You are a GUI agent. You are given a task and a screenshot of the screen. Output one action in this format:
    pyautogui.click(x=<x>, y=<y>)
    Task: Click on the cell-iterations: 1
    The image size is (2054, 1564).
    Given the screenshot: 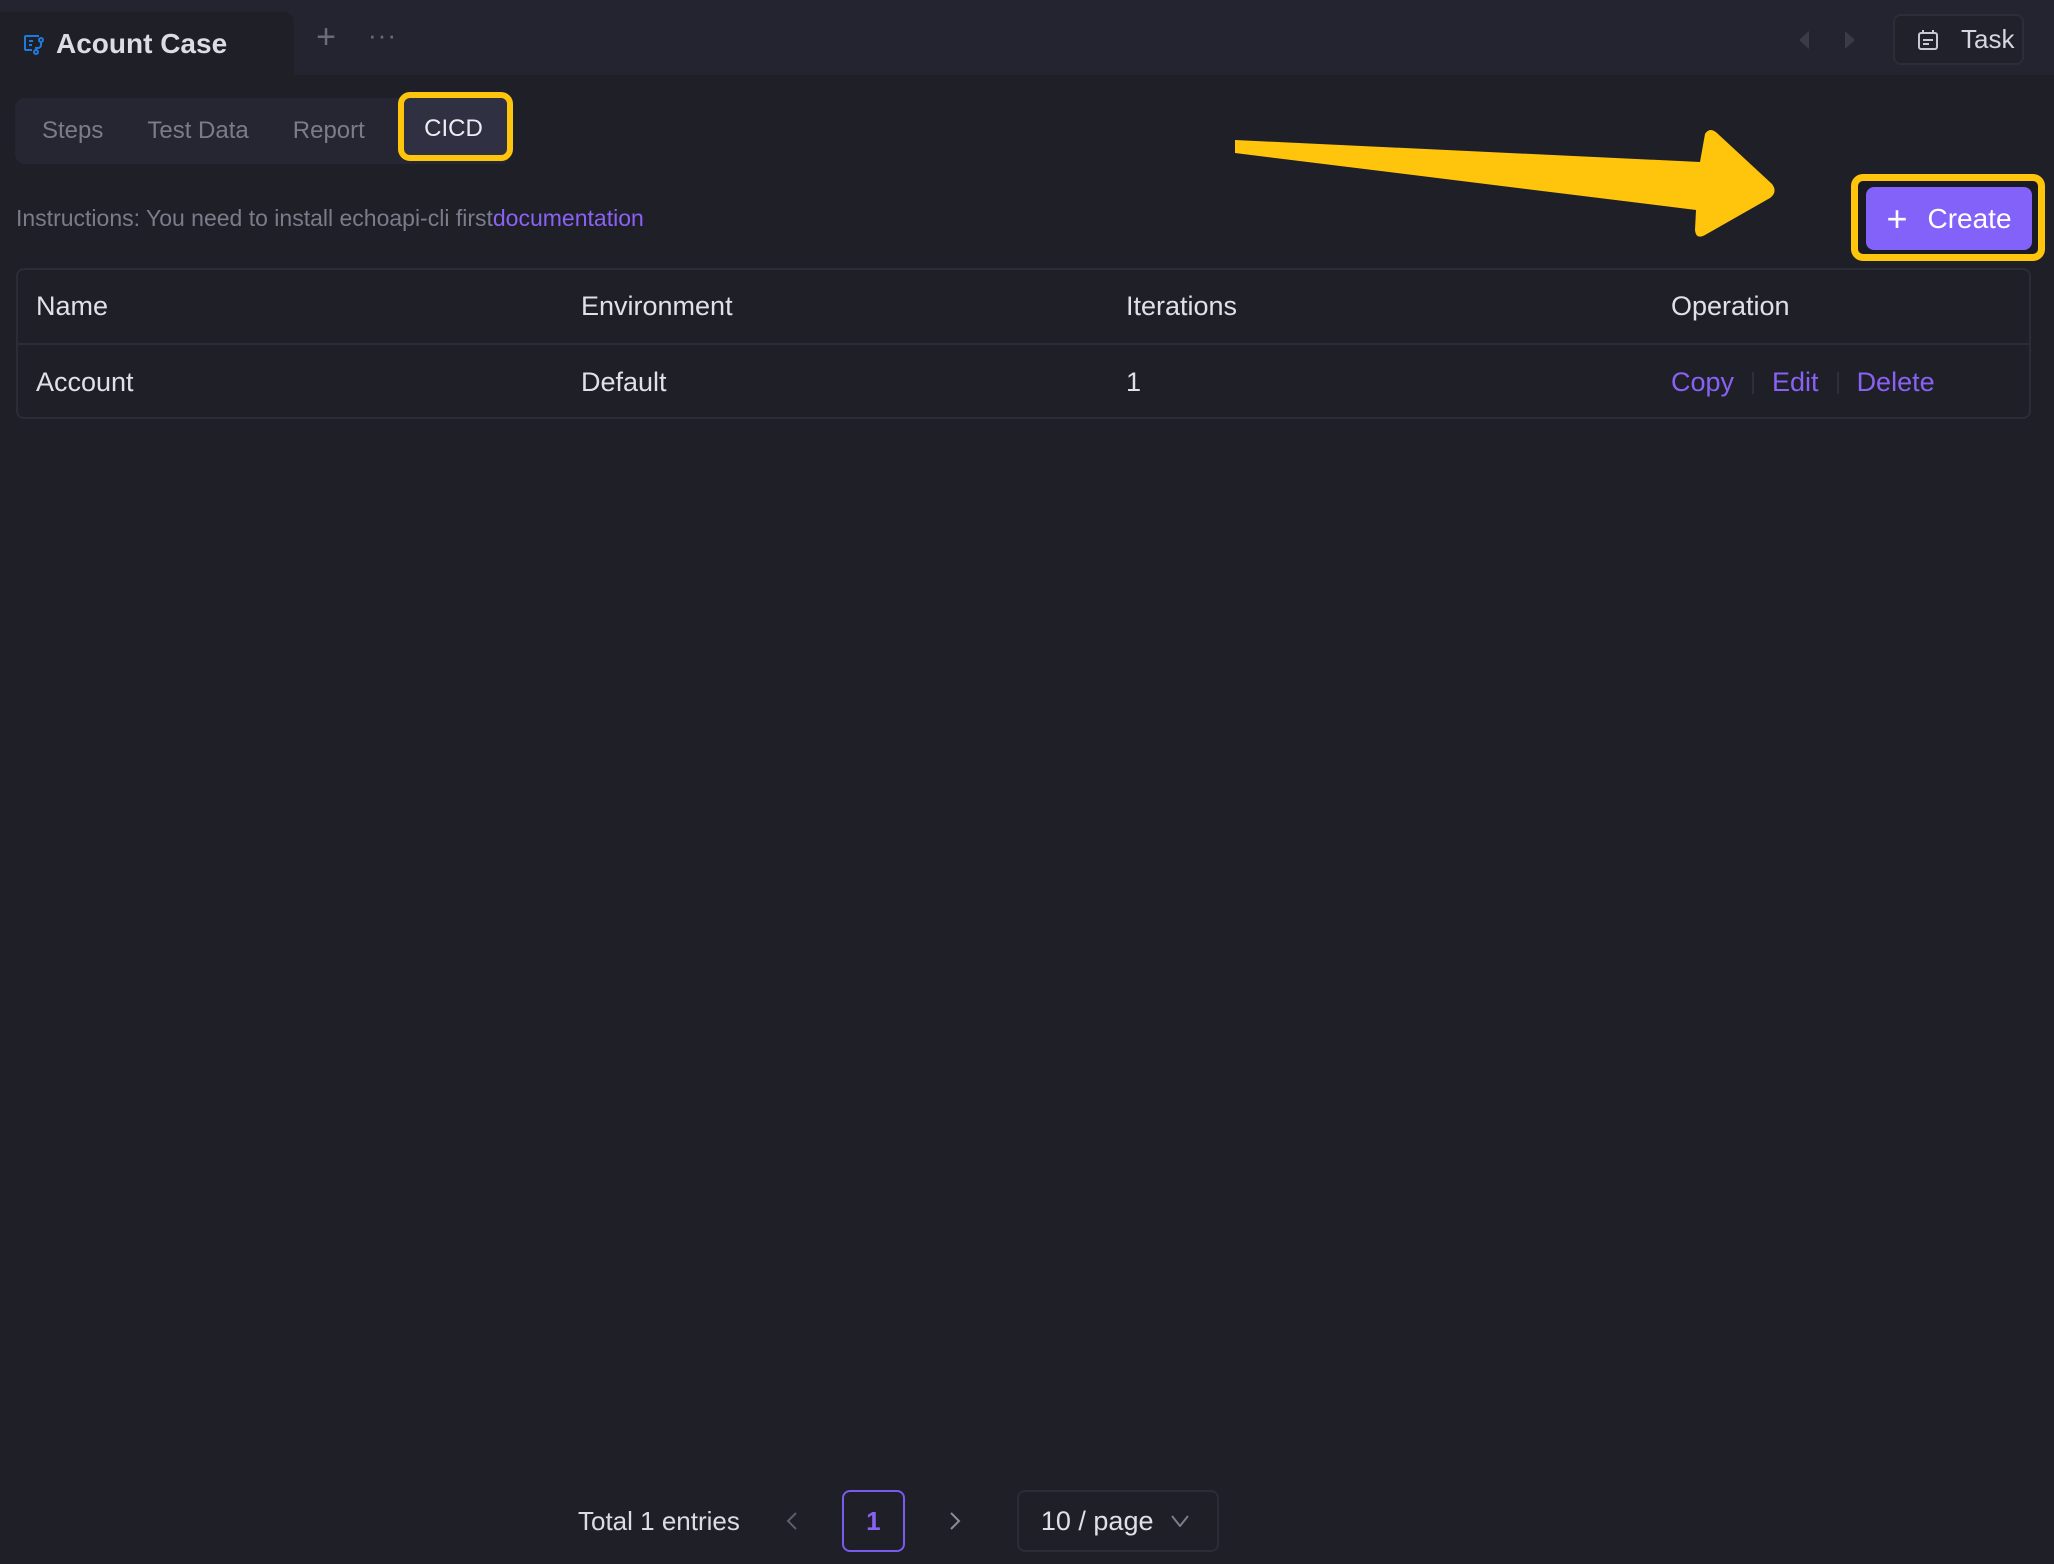 What is the action you would take?
    pyautogui.click(x=1134, y=382)
    